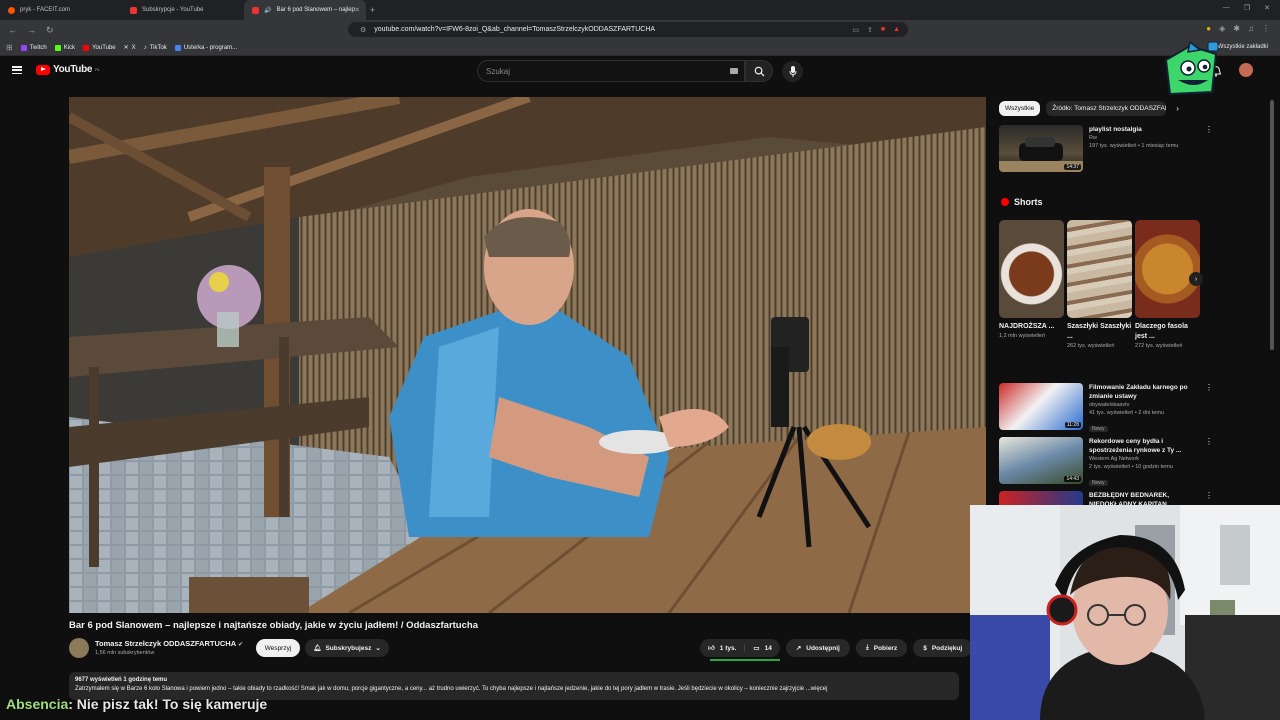 The width and height of the screenshot is (1280, 720). What do you see at coordinates (168, 704) in the screenshot?
I see `chat-text: : Nie pisz tak! To się kameruje` at bounding box center [168, 704].